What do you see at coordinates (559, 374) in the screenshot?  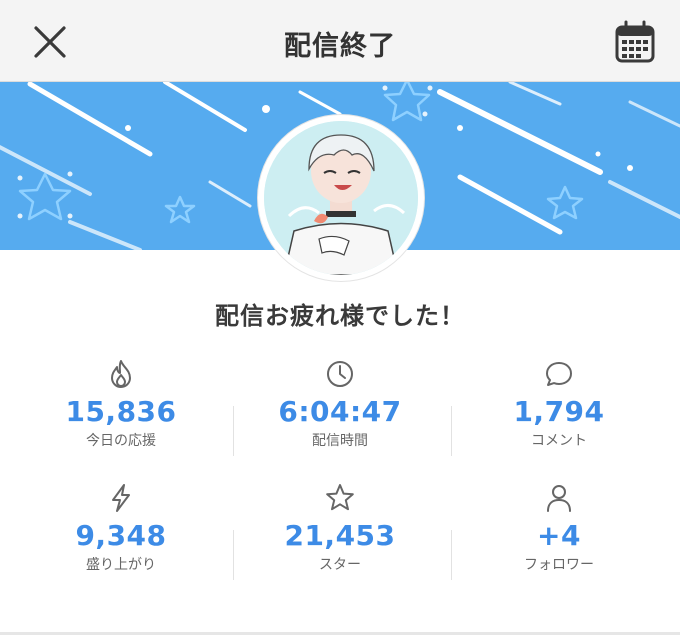 I see `speech-bubble-icon` at bounding box center [559, 374].